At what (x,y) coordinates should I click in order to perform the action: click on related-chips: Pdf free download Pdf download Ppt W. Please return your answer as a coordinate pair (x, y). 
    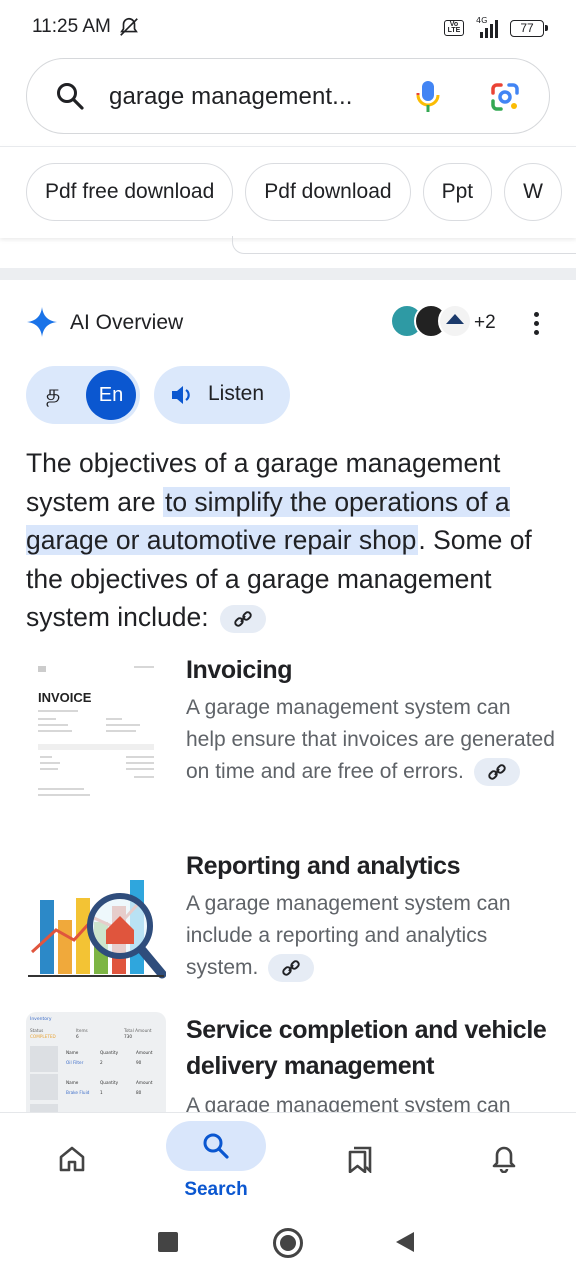
    Looking at the image, I should click on (288, 192).